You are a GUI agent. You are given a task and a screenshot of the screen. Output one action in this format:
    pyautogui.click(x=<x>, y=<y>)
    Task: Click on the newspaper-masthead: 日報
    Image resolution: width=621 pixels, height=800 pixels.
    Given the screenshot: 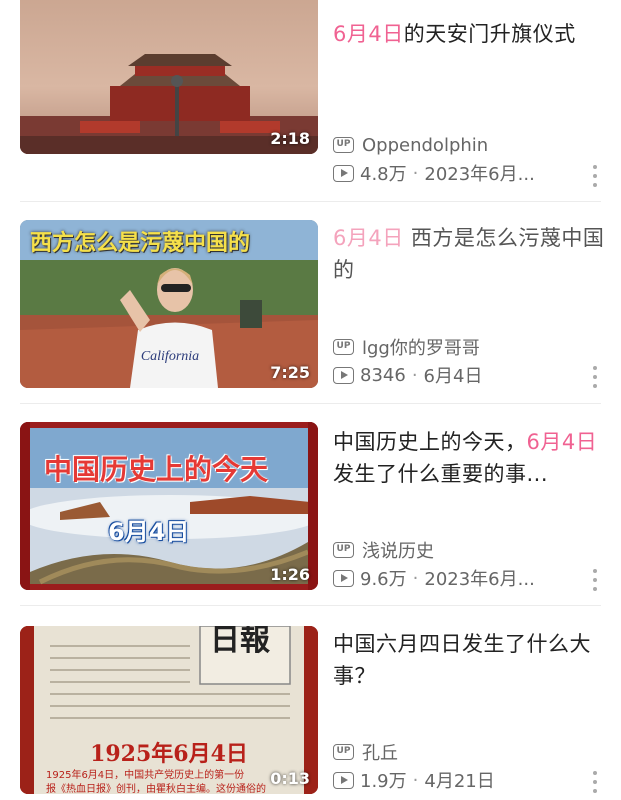 What is the action you would take?
    pyautogui.click(x=240, y=642)
    